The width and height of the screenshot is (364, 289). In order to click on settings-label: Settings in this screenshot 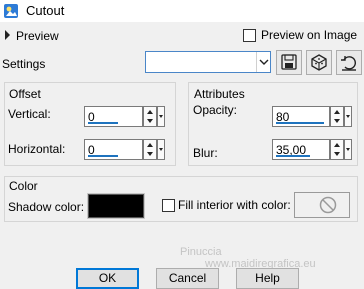, I will do `click(24, 64)`.